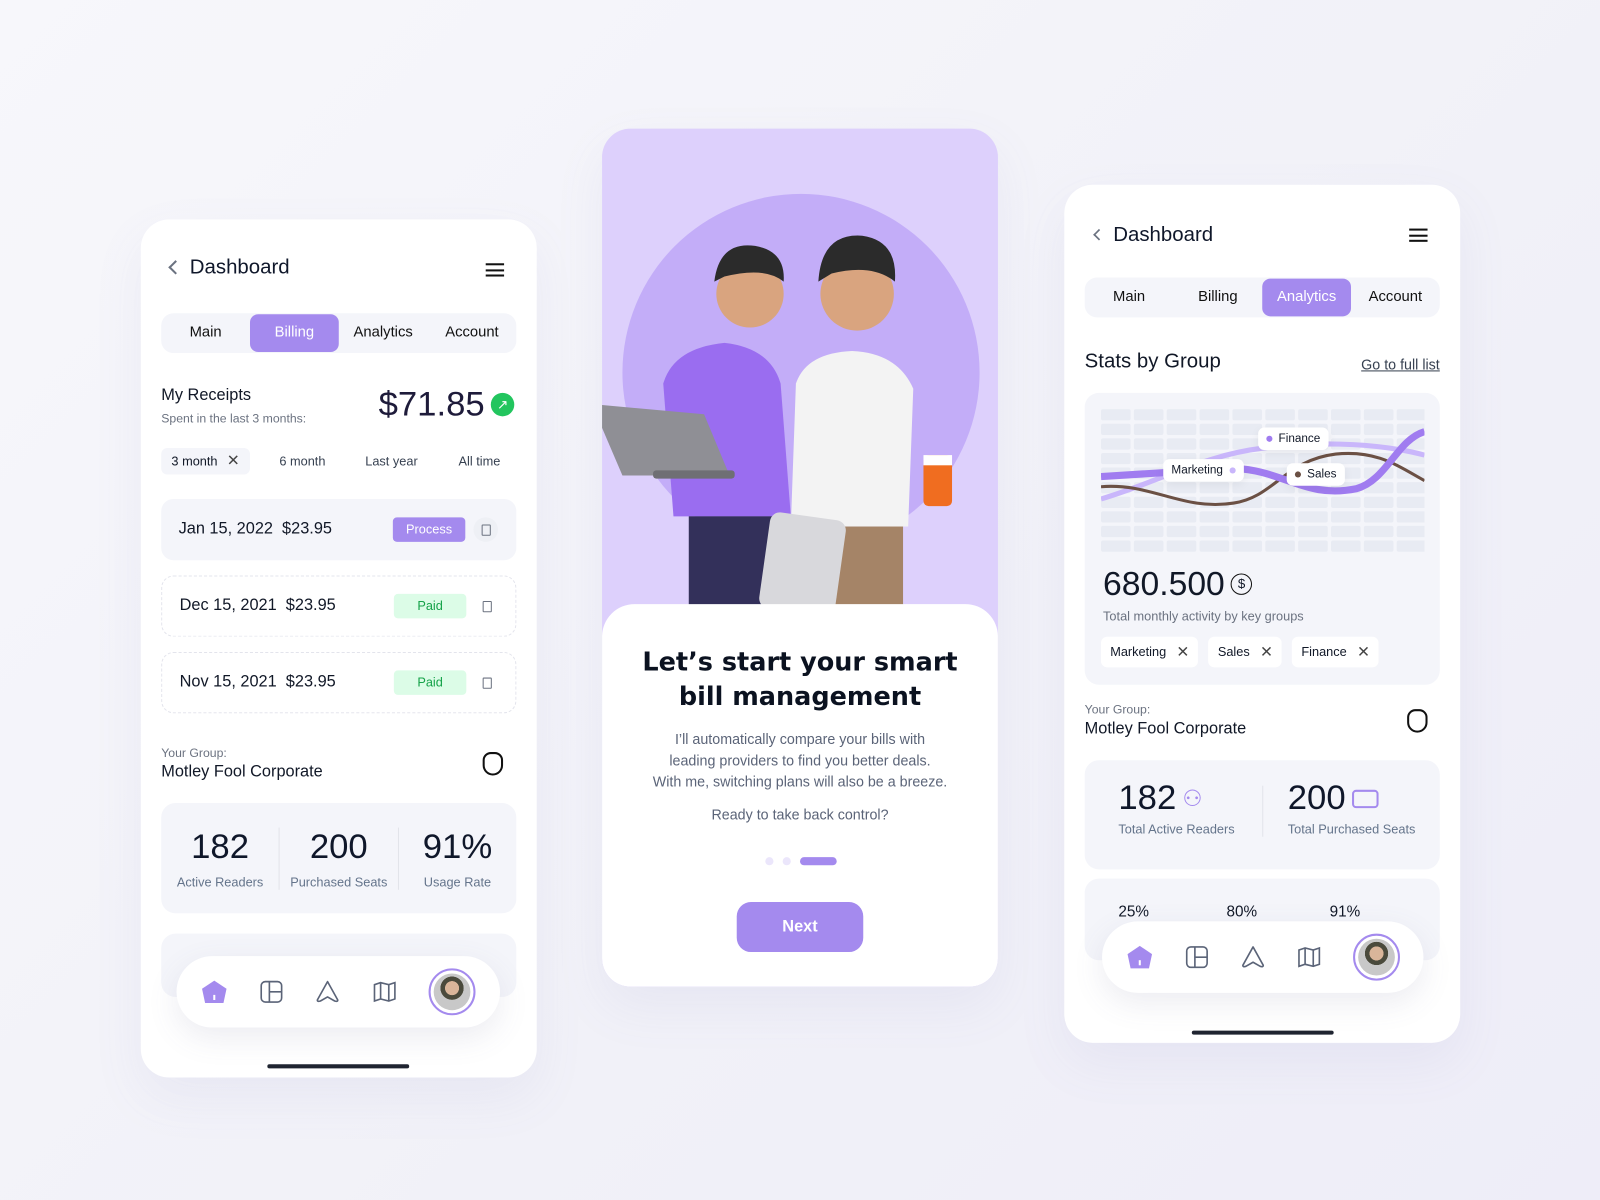 The width and height of the screenshot is (1600, 1200). I want to click on filter-all-time: All time, so click(480, 461).